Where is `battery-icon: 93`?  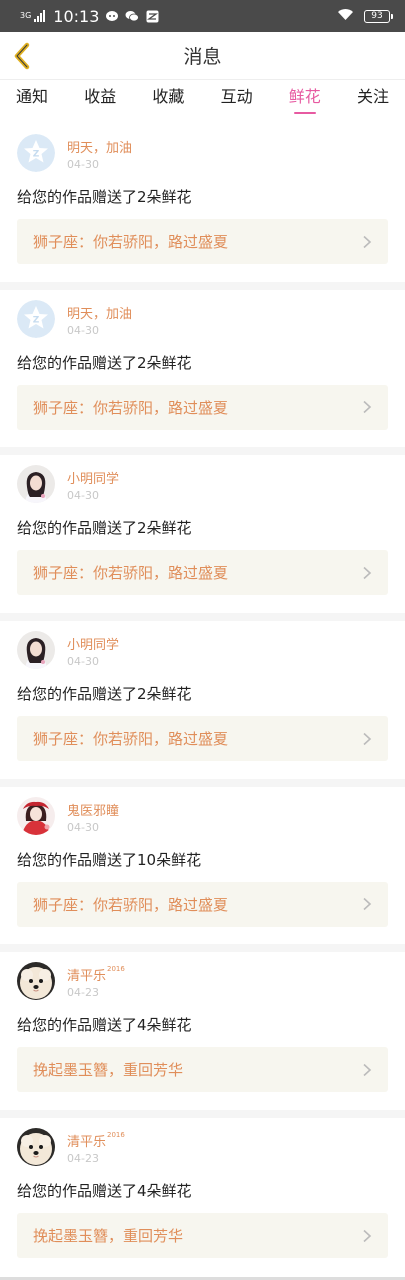
battery-icon: 93 is located at coordinates (378, 16).